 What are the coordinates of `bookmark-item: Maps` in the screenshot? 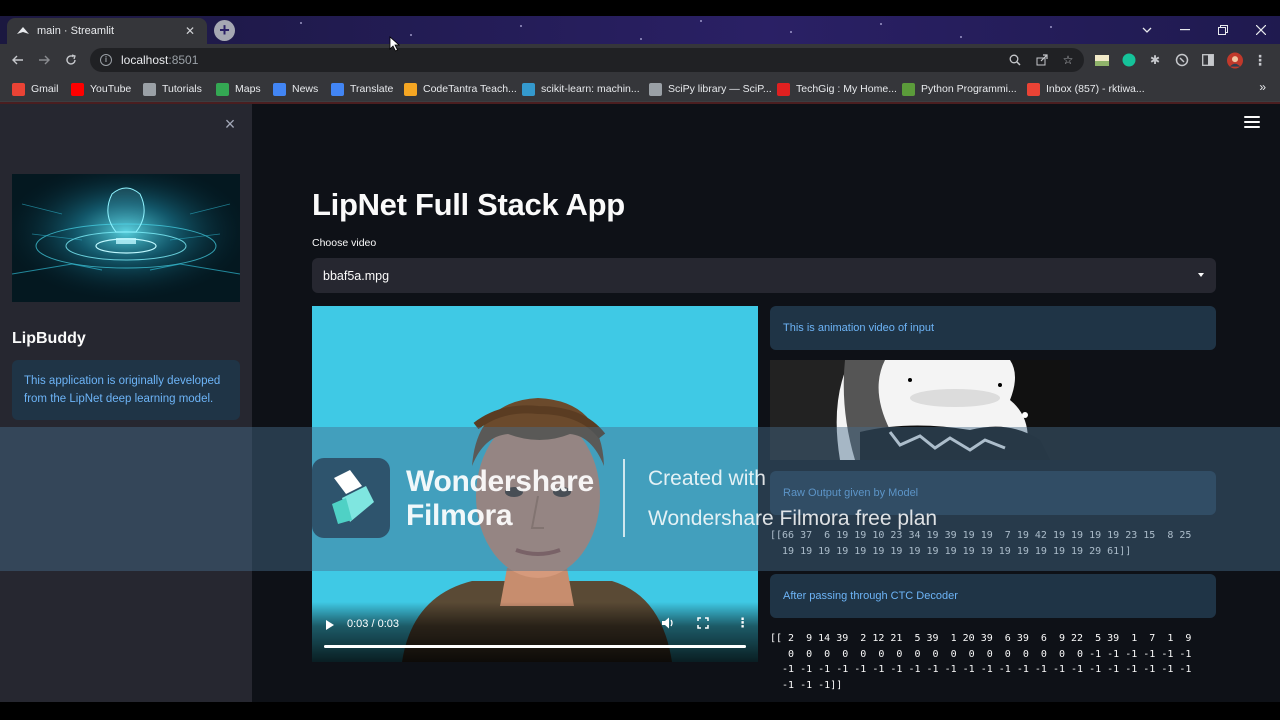 It's located at (238, 89).